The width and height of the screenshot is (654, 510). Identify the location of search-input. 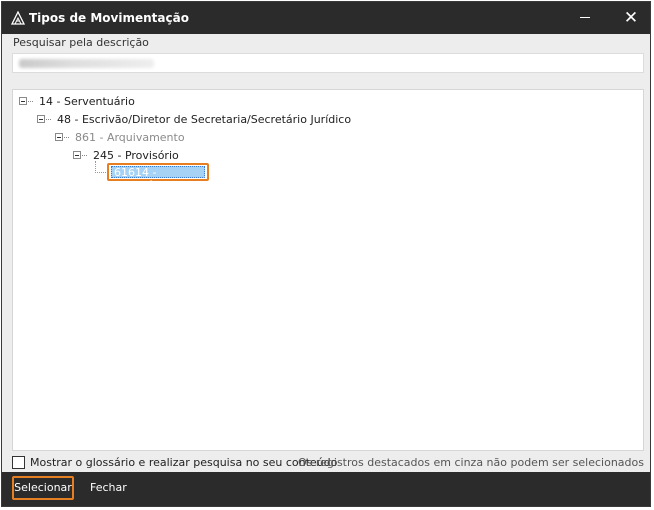
(328, 63).